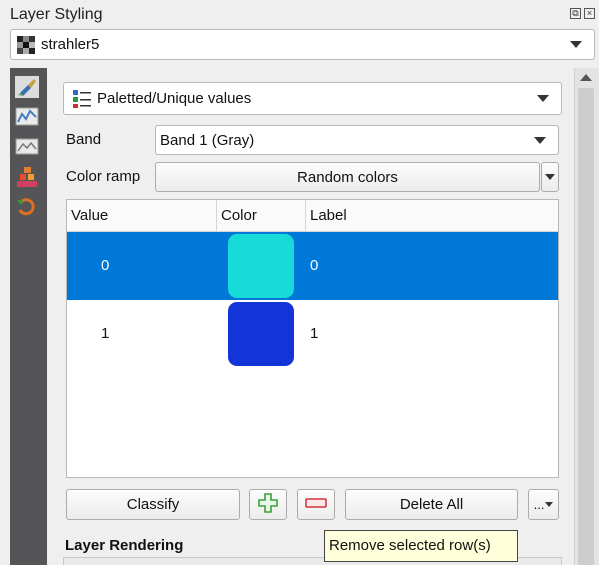 This screenshot has width=599, height=565. I want to click on style-sidebar, so click(28, 316).